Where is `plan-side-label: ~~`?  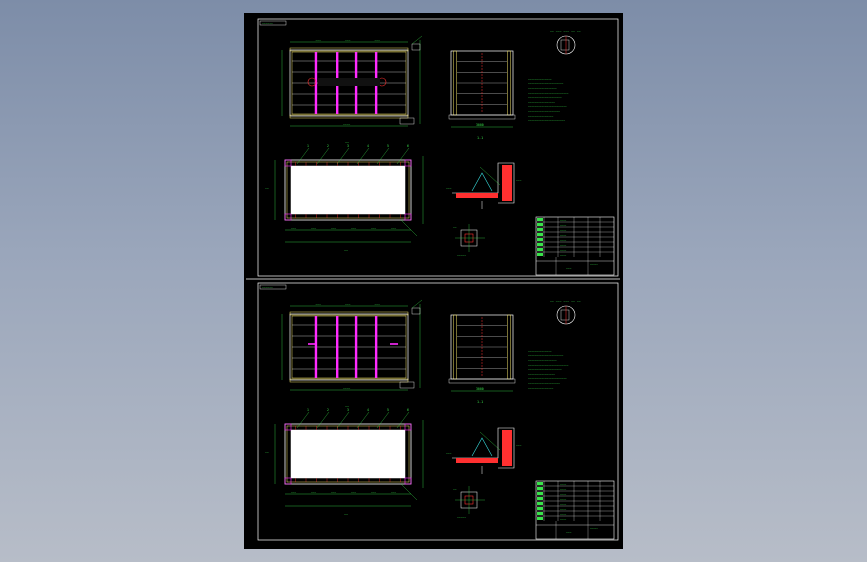 plan-side-label: ~~ is located at coordinates (267, 453).